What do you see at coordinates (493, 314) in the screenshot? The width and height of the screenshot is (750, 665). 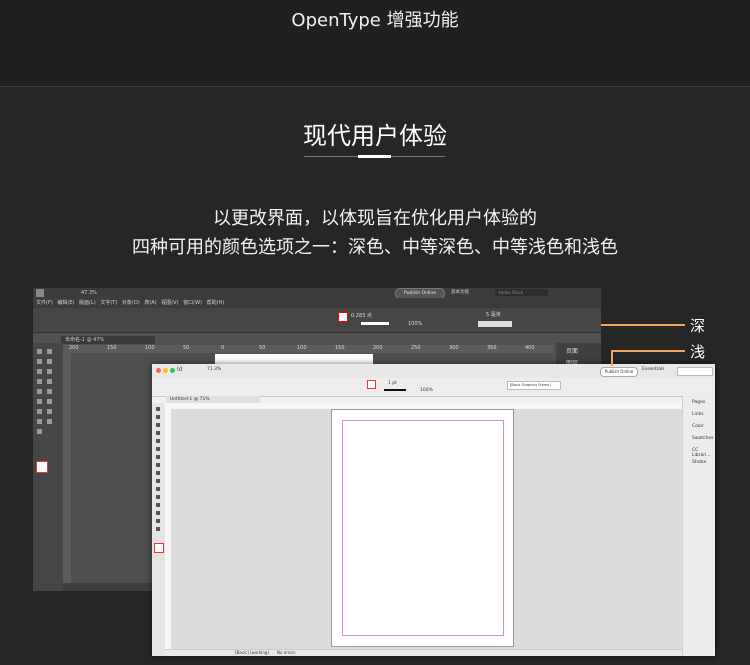 I see `dark-unit-value: 5 毫米` at bounding box center [493, 314].